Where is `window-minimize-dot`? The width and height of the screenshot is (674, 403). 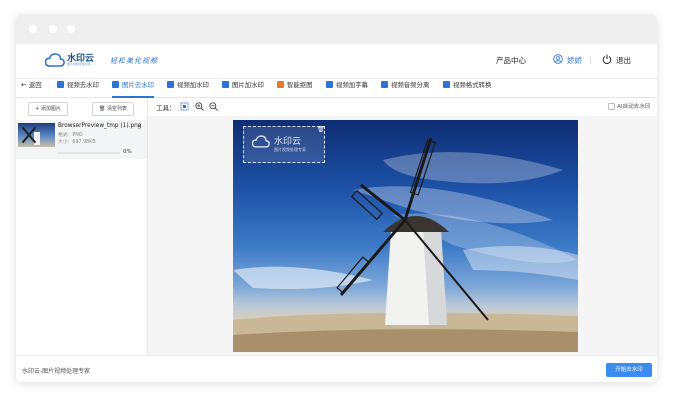
window-minimize-dot is located at coordinates (53, 29).